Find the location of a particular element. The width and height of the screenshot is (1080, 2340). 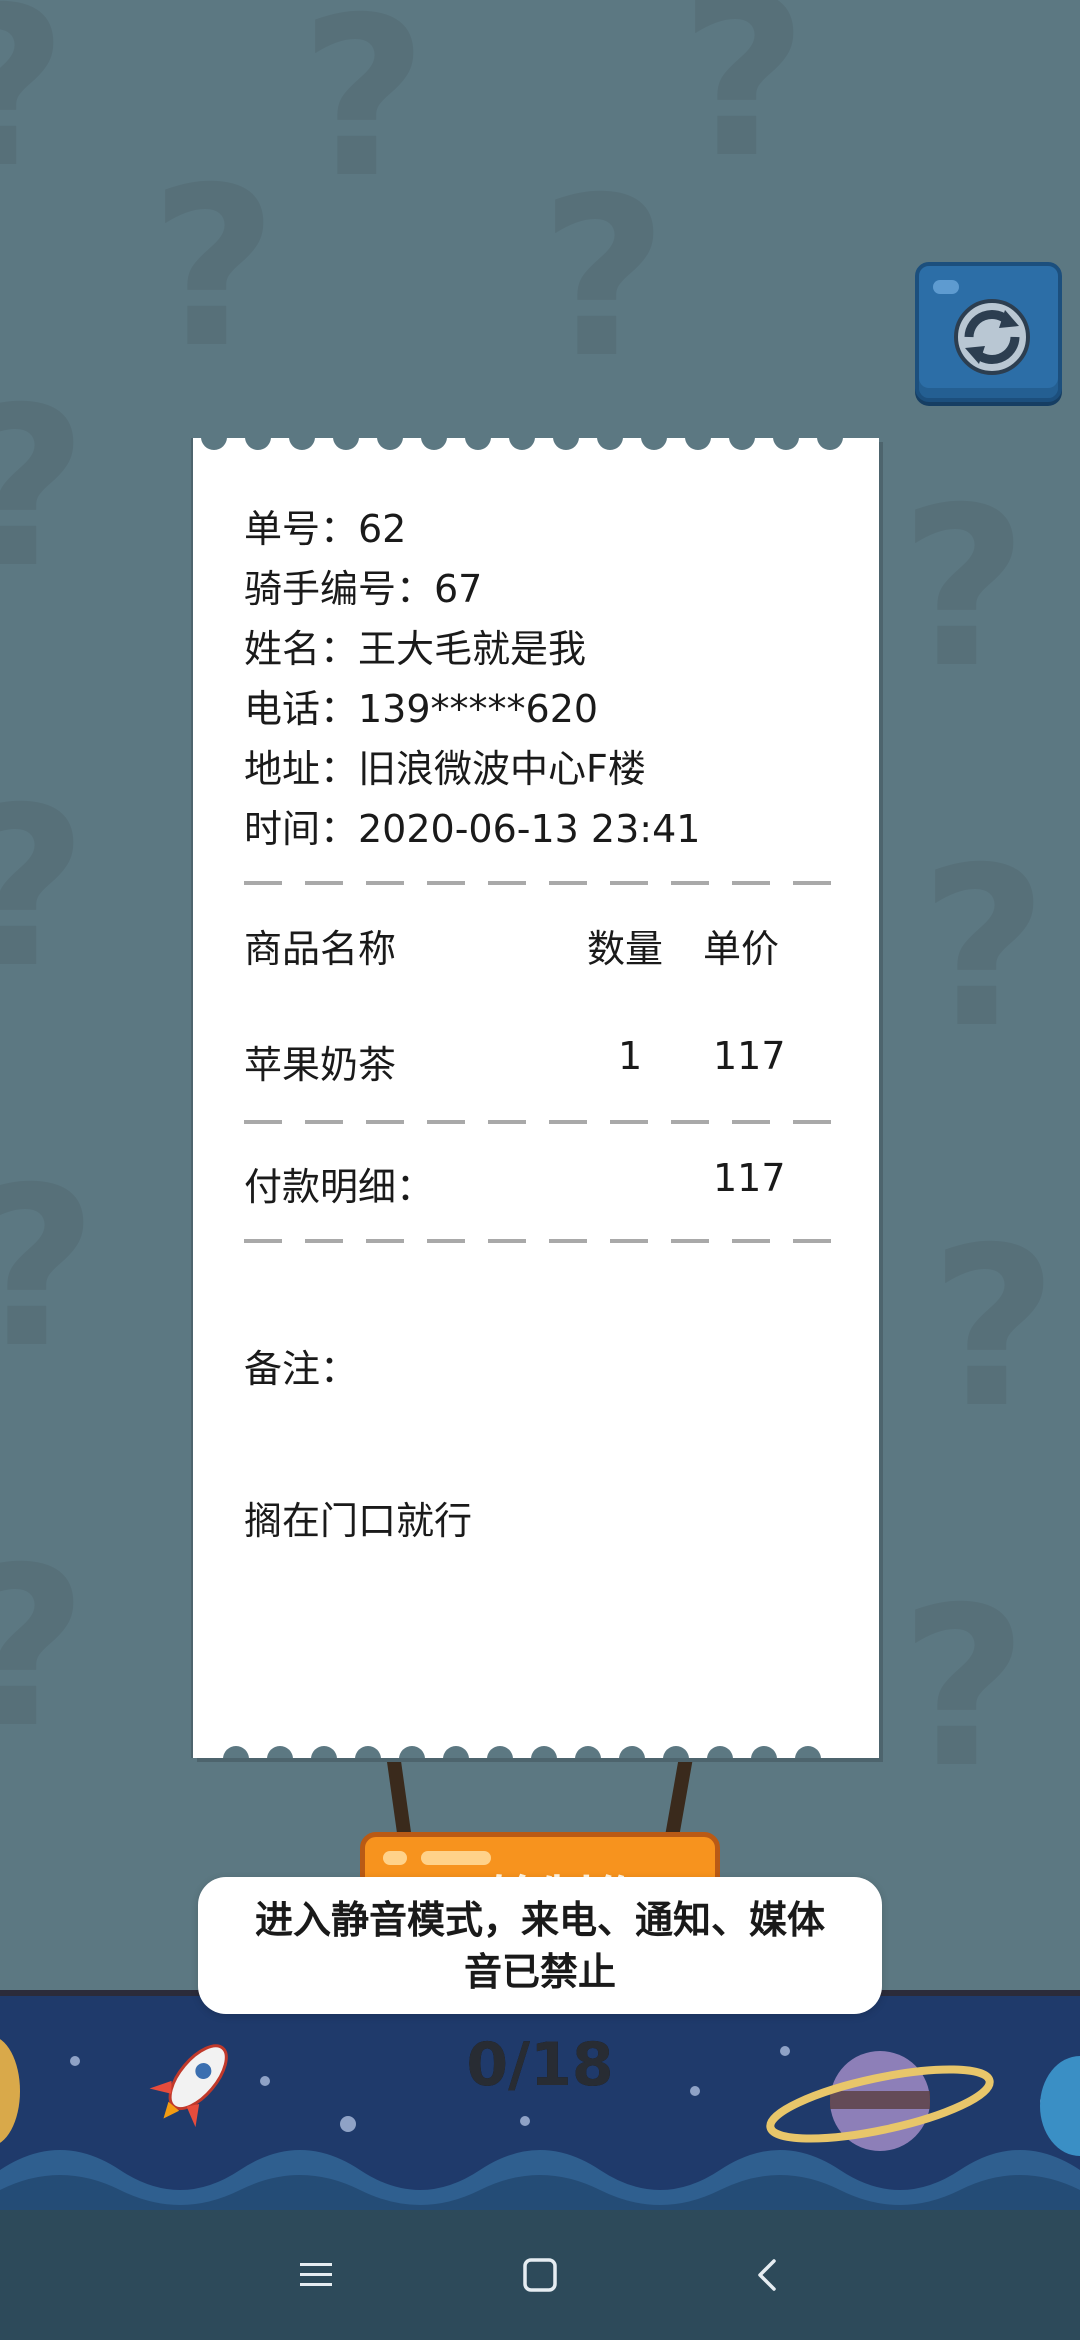

customer-address: 地址：旧浪微波中心F楼 is located at coordinates (445, 769).